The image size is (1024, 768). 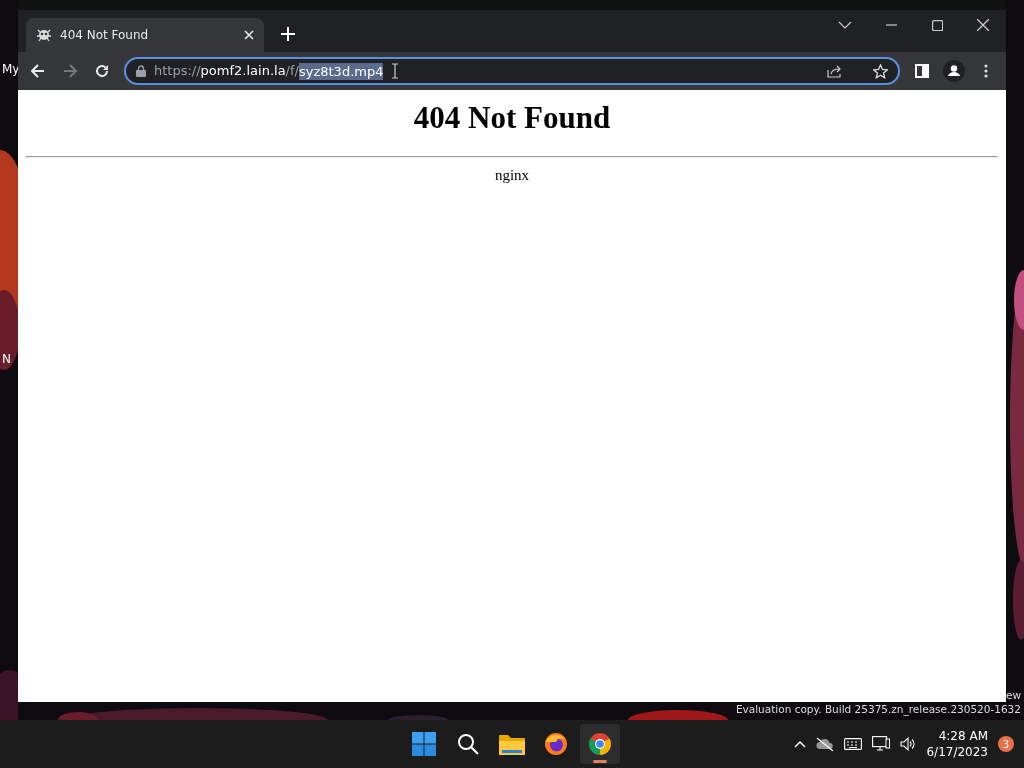 What do you see at coordinates (835, 71) in the screenshot?
I see `share-icon` at bounding box center [835, 71].